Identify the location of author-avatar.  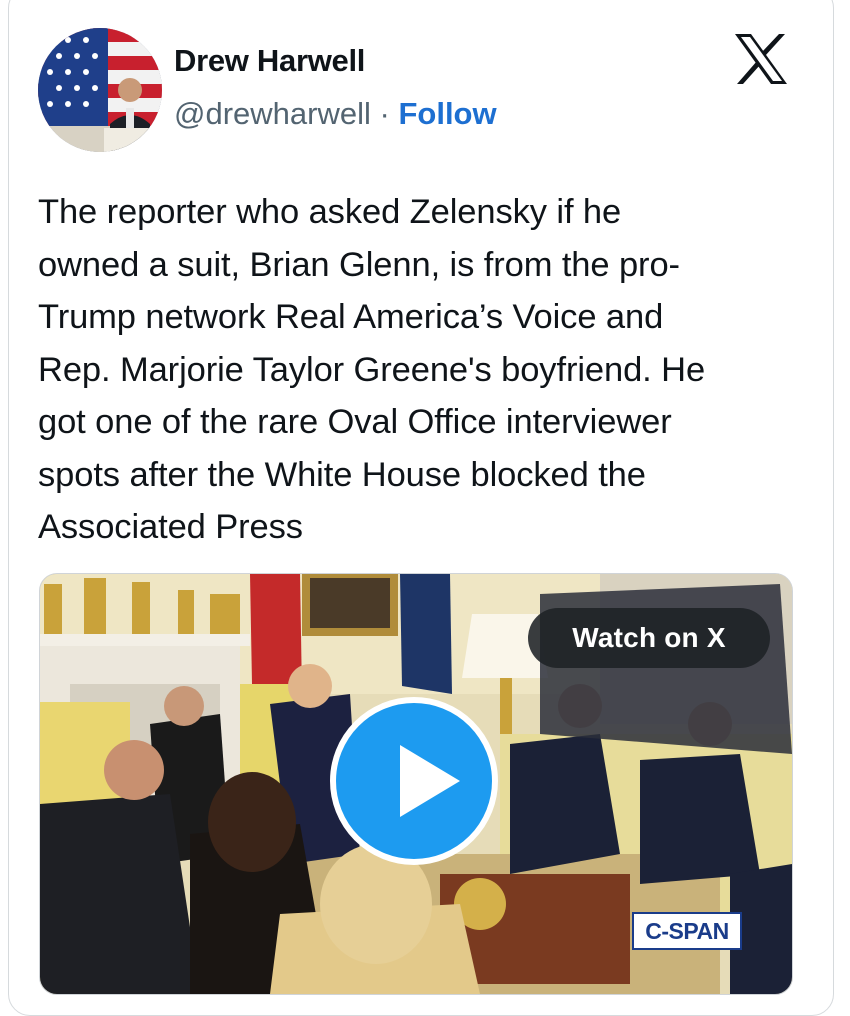
(100, 90).